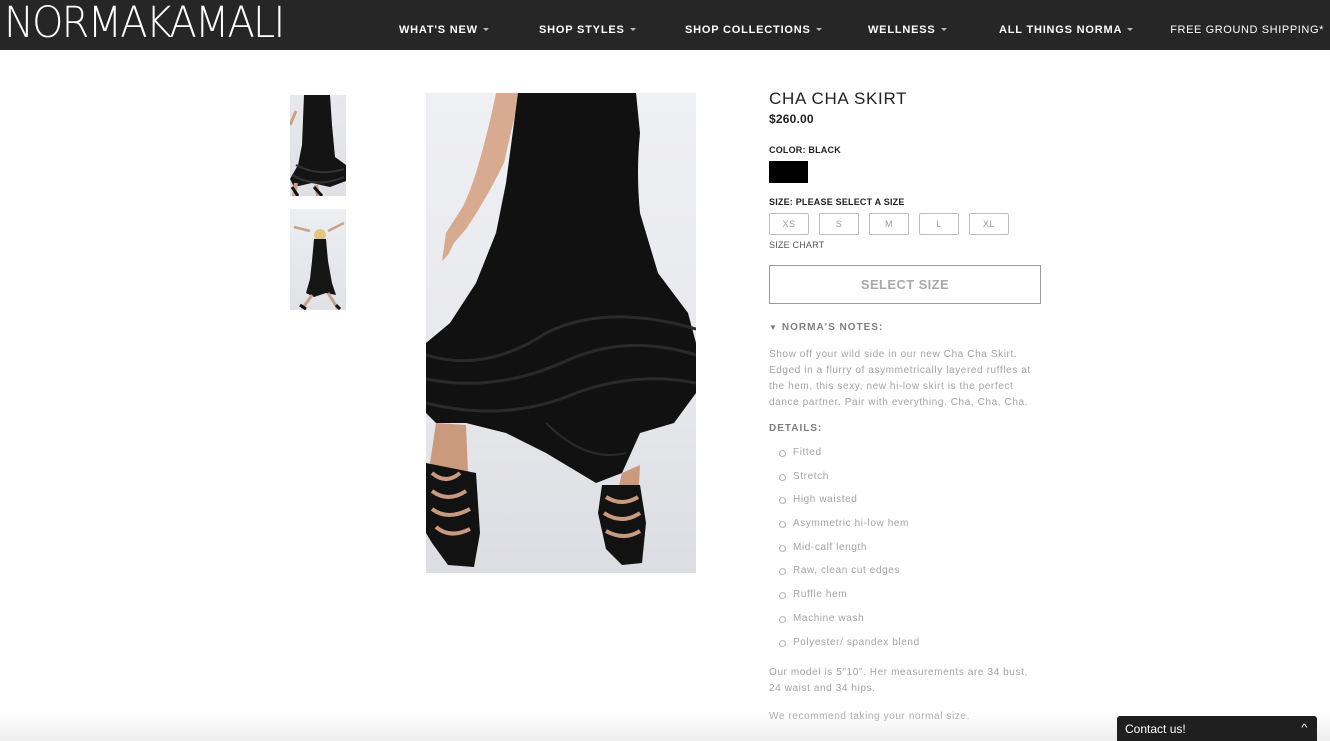 The image size is (1330, 741). I want to click on color-swatch-black, so click(788, 172).